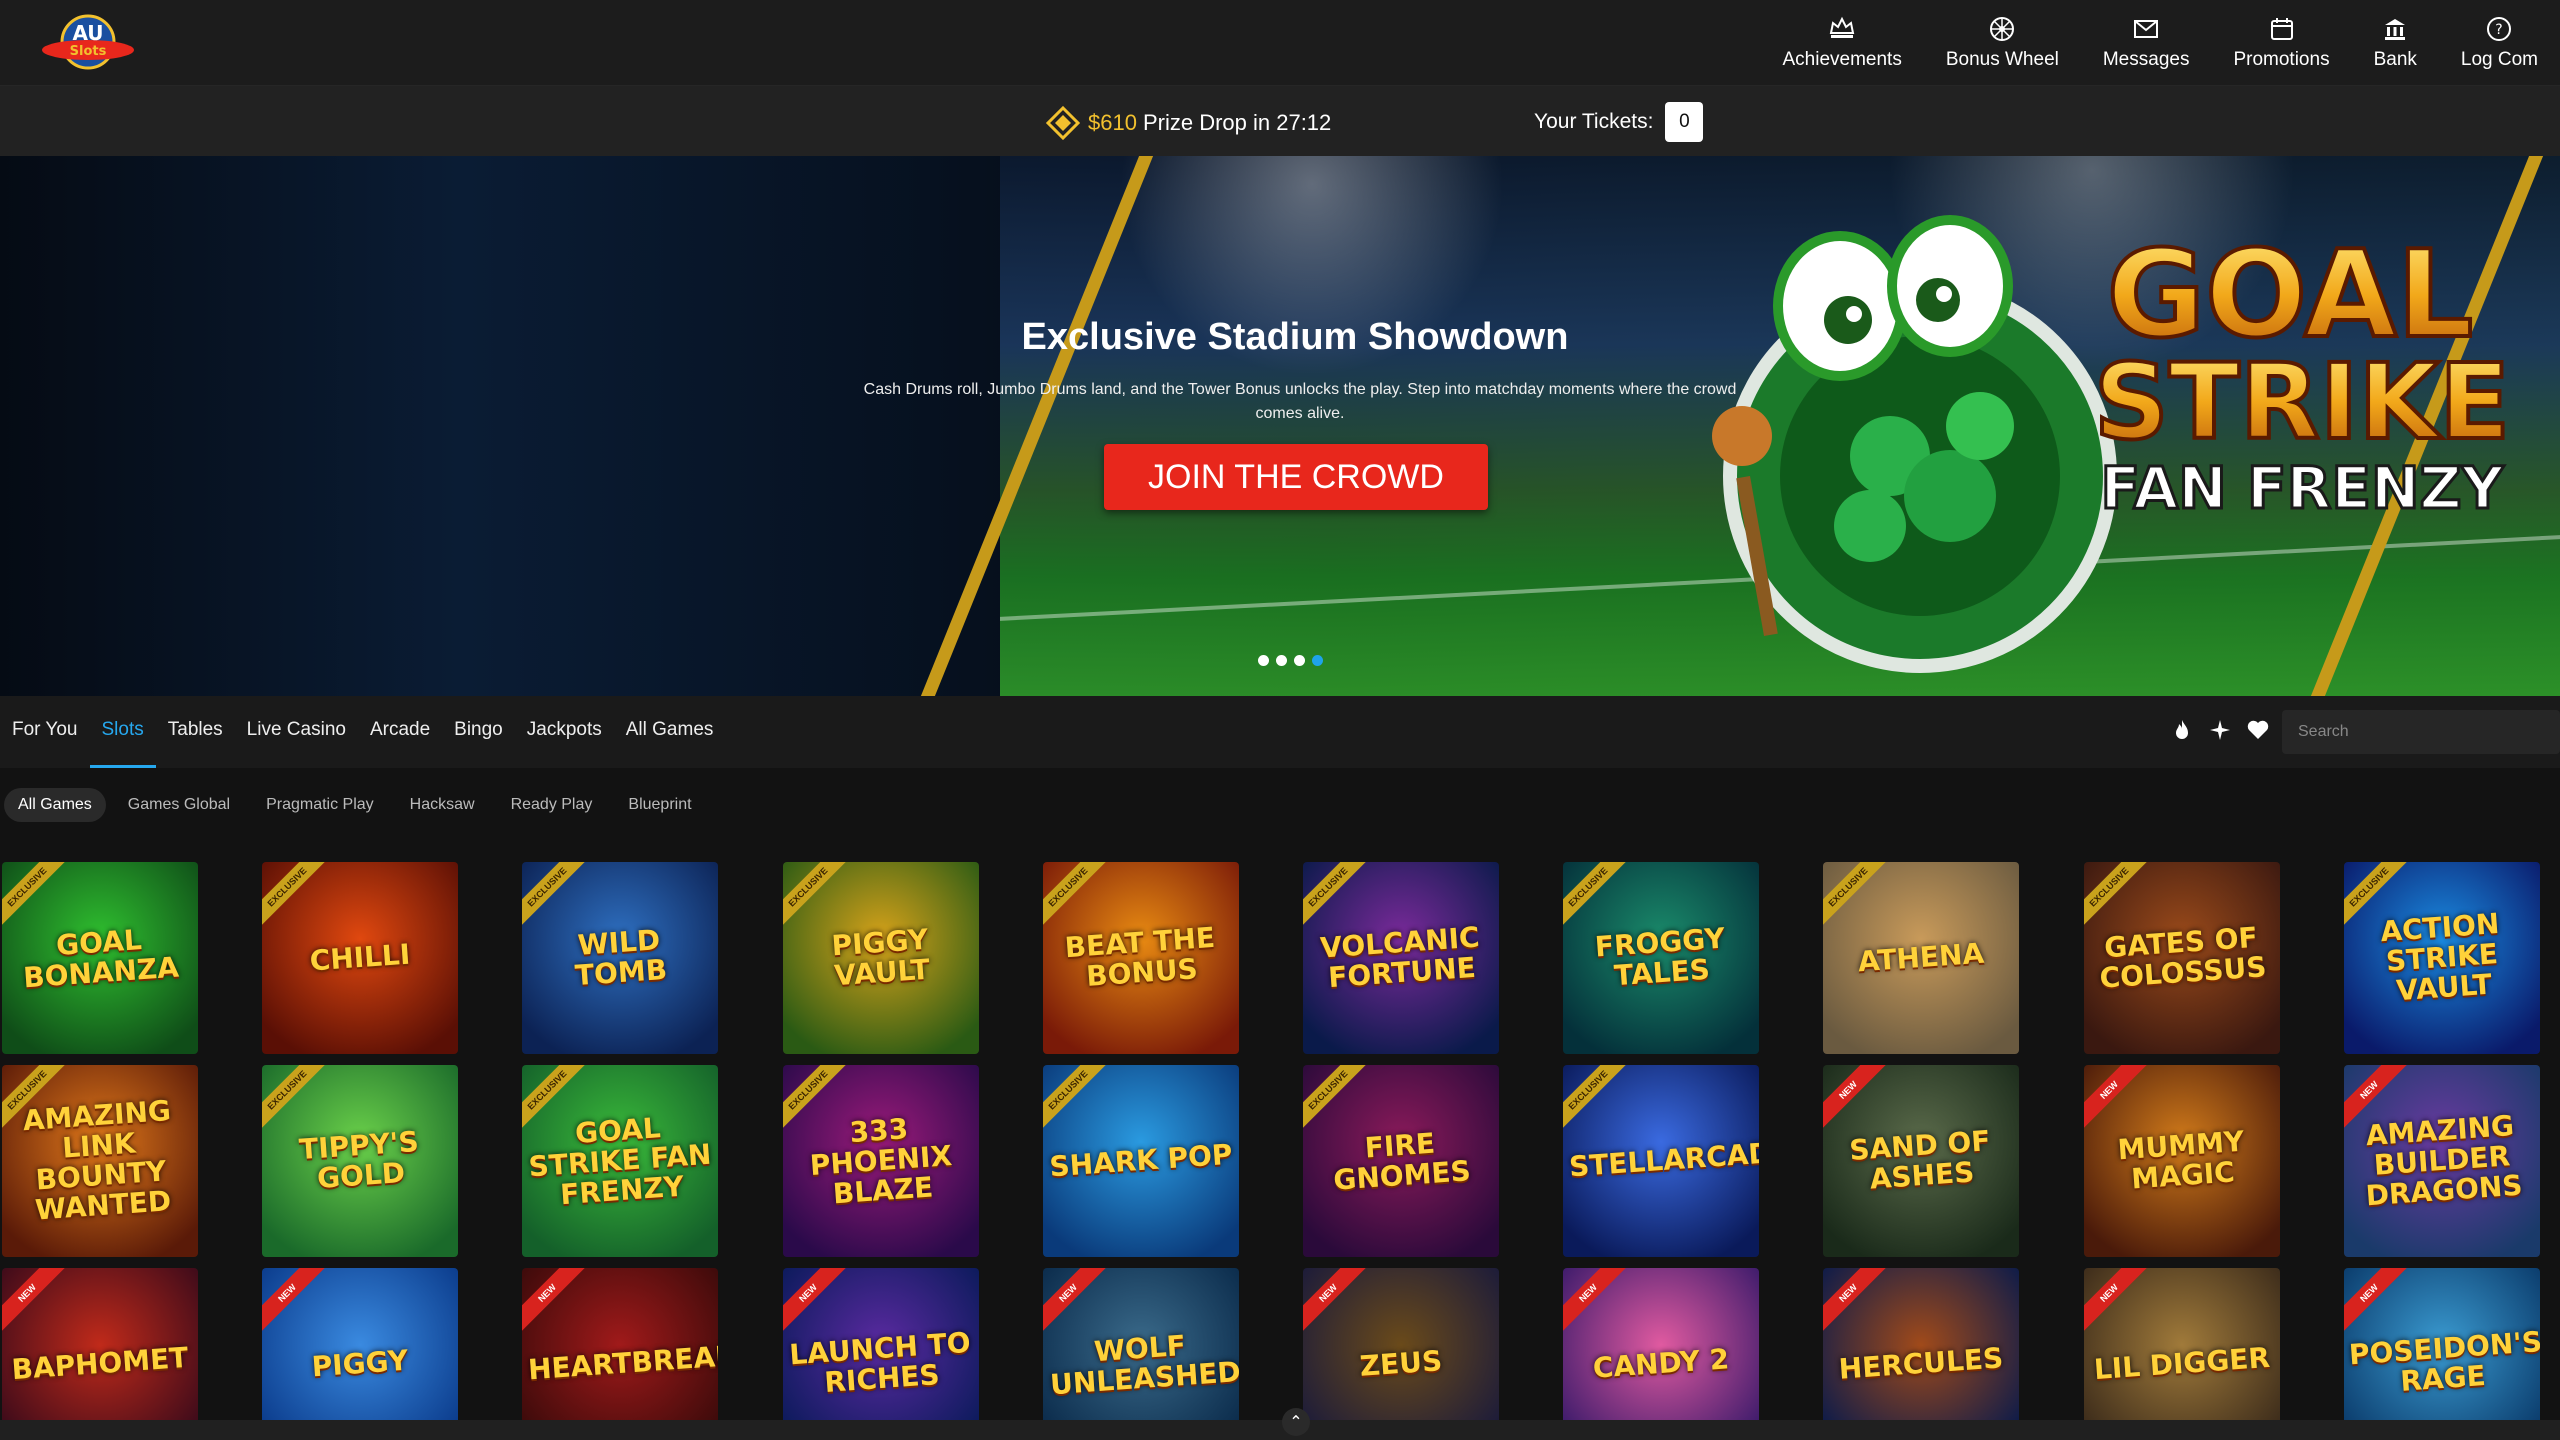 The image size is (2560, 1440). I want to click on game-tile: STELLARCADE EXCLUSIVE, so click(1661, 1161).